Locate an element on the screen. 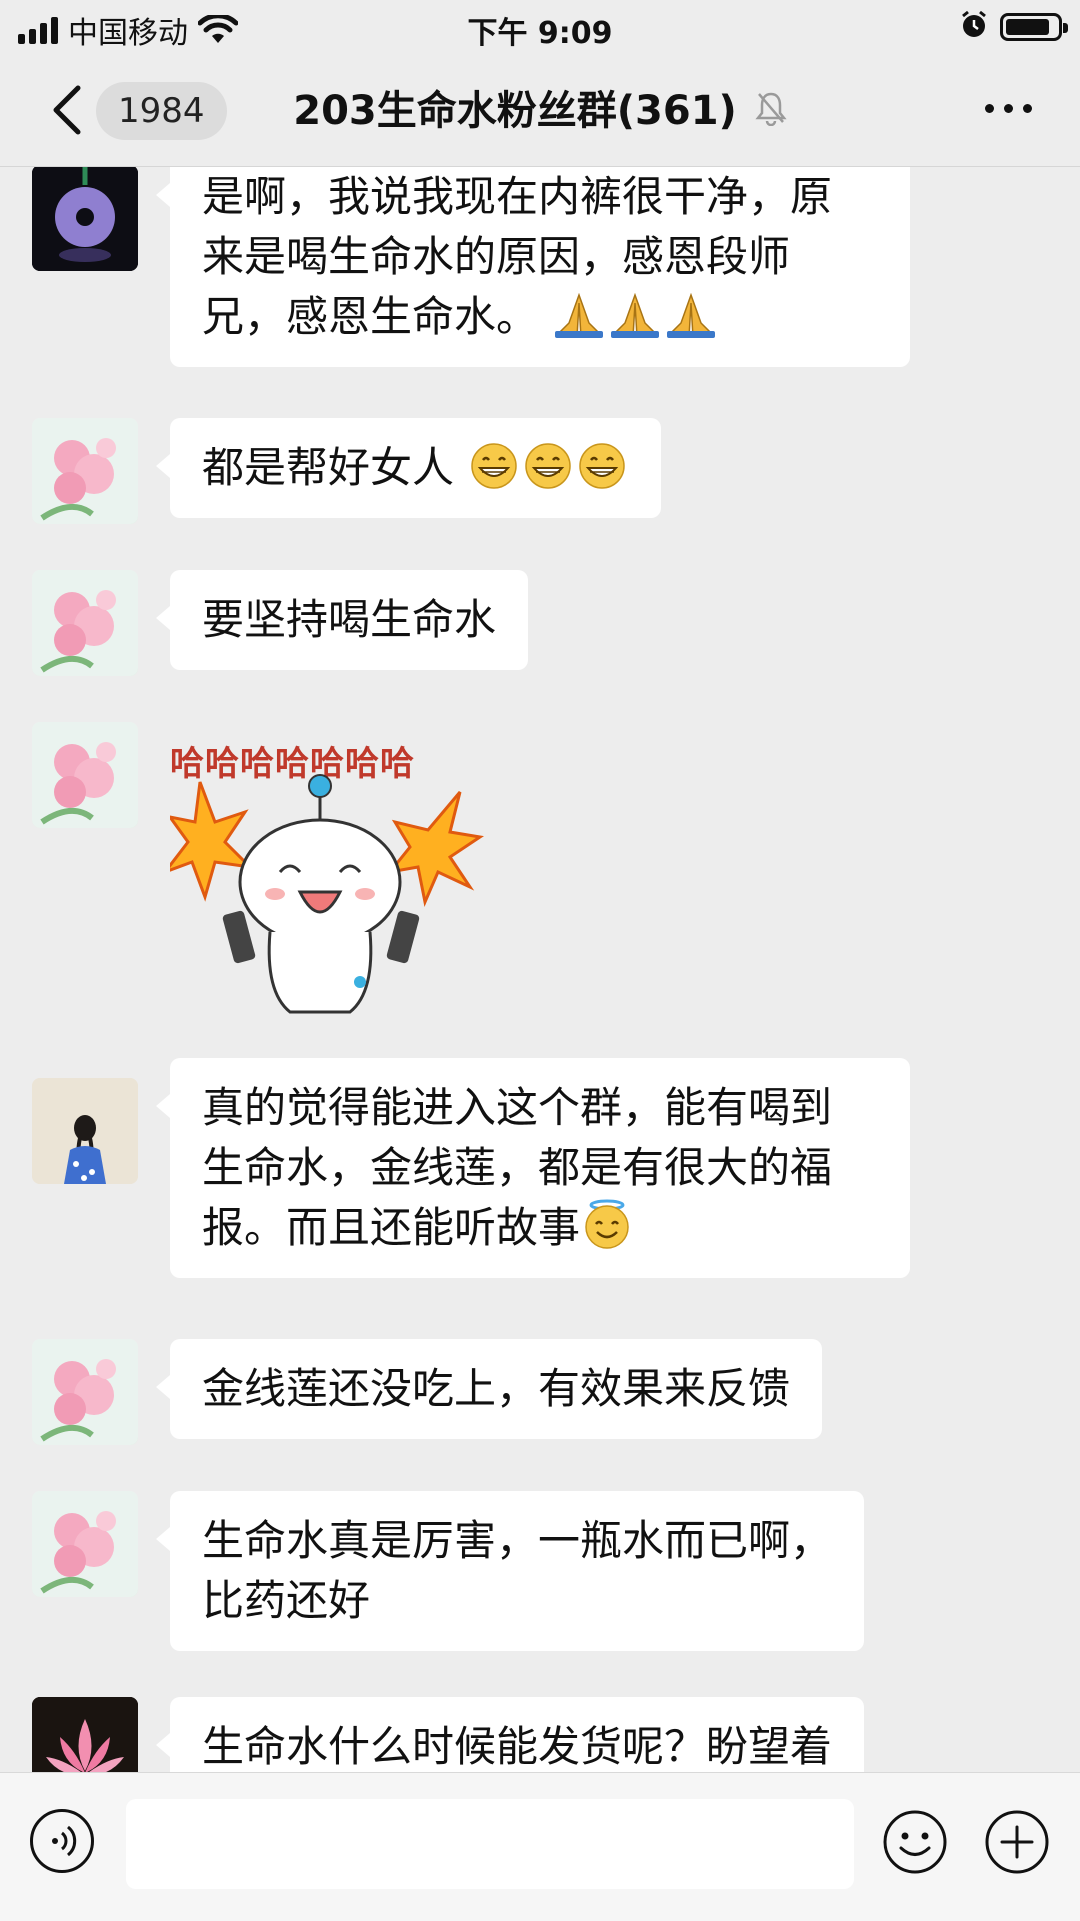  battery-icon is located at coordinates (1034, 27).